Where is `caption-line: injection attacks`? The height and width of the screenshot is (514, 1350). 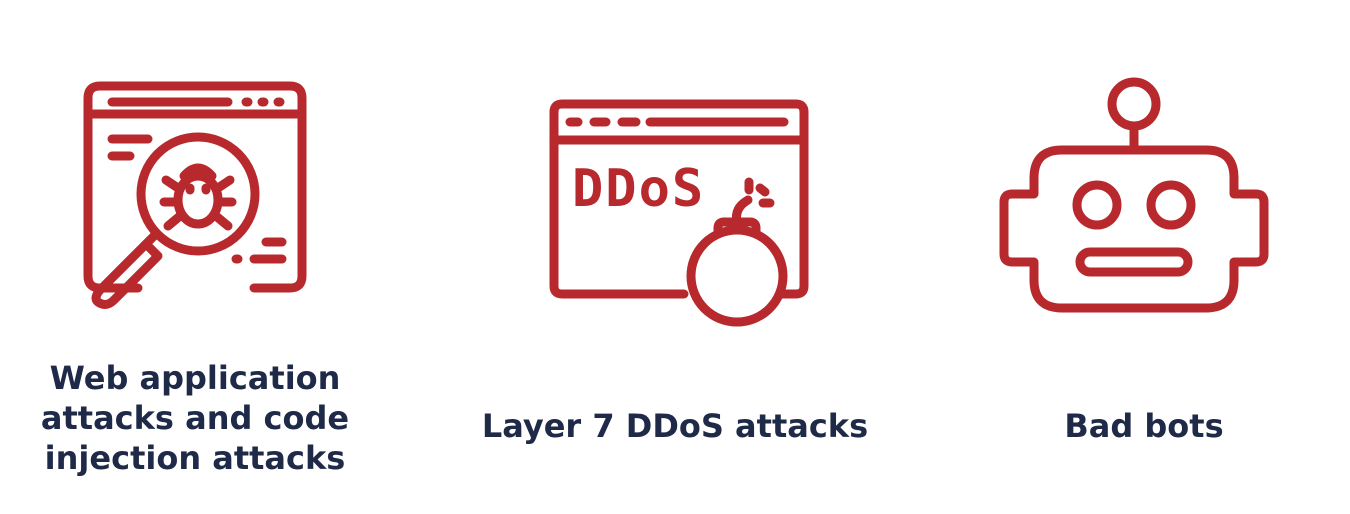 caption-line: injection attacks is located at coordinates (195, 458).